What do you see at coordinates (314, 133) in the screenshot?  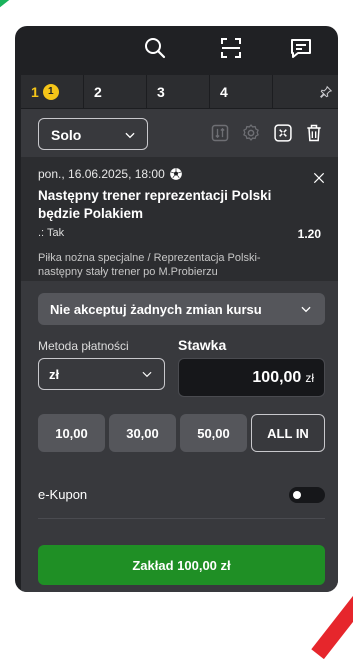 I see `trash-icon` at bounding box center [314, 133].